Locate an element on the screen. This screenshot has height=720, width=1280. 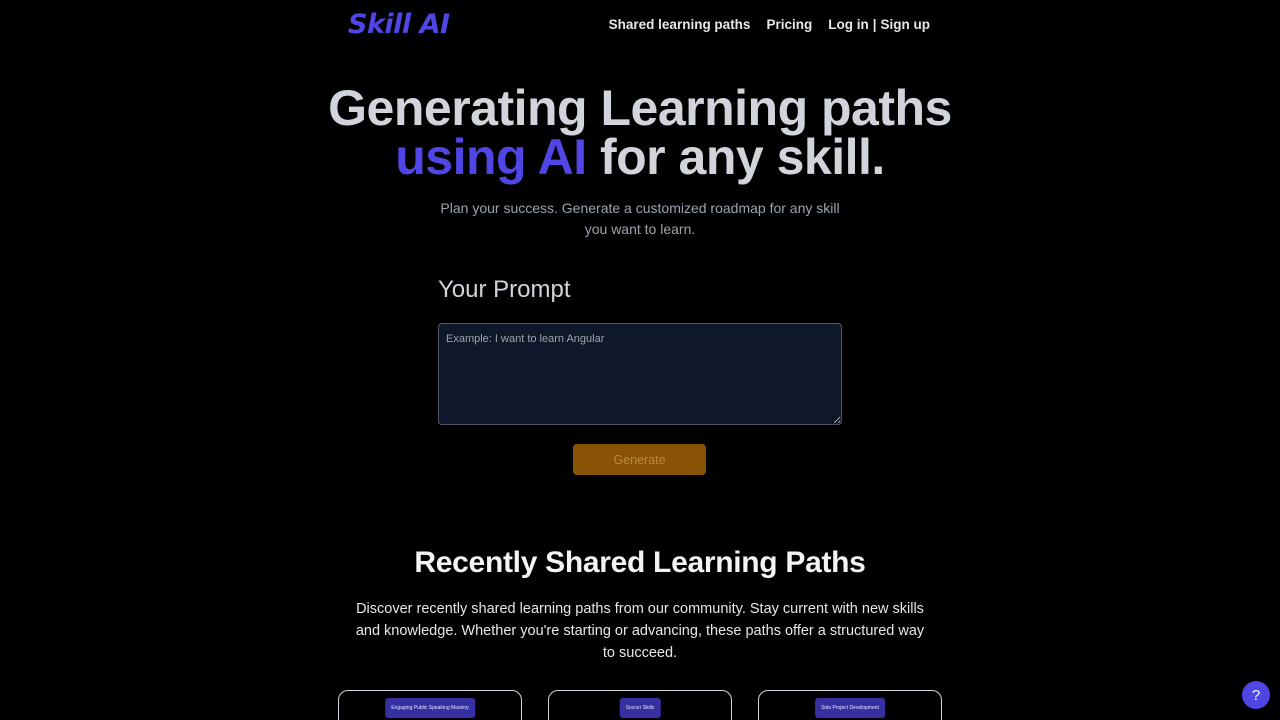
hero-accent-text: using AI is located at coordinates (491, 157).